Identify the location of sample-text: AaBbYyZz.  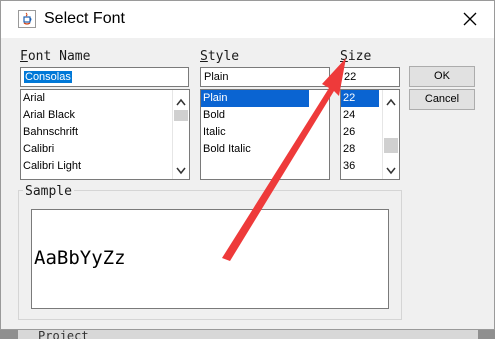
(80, 258).